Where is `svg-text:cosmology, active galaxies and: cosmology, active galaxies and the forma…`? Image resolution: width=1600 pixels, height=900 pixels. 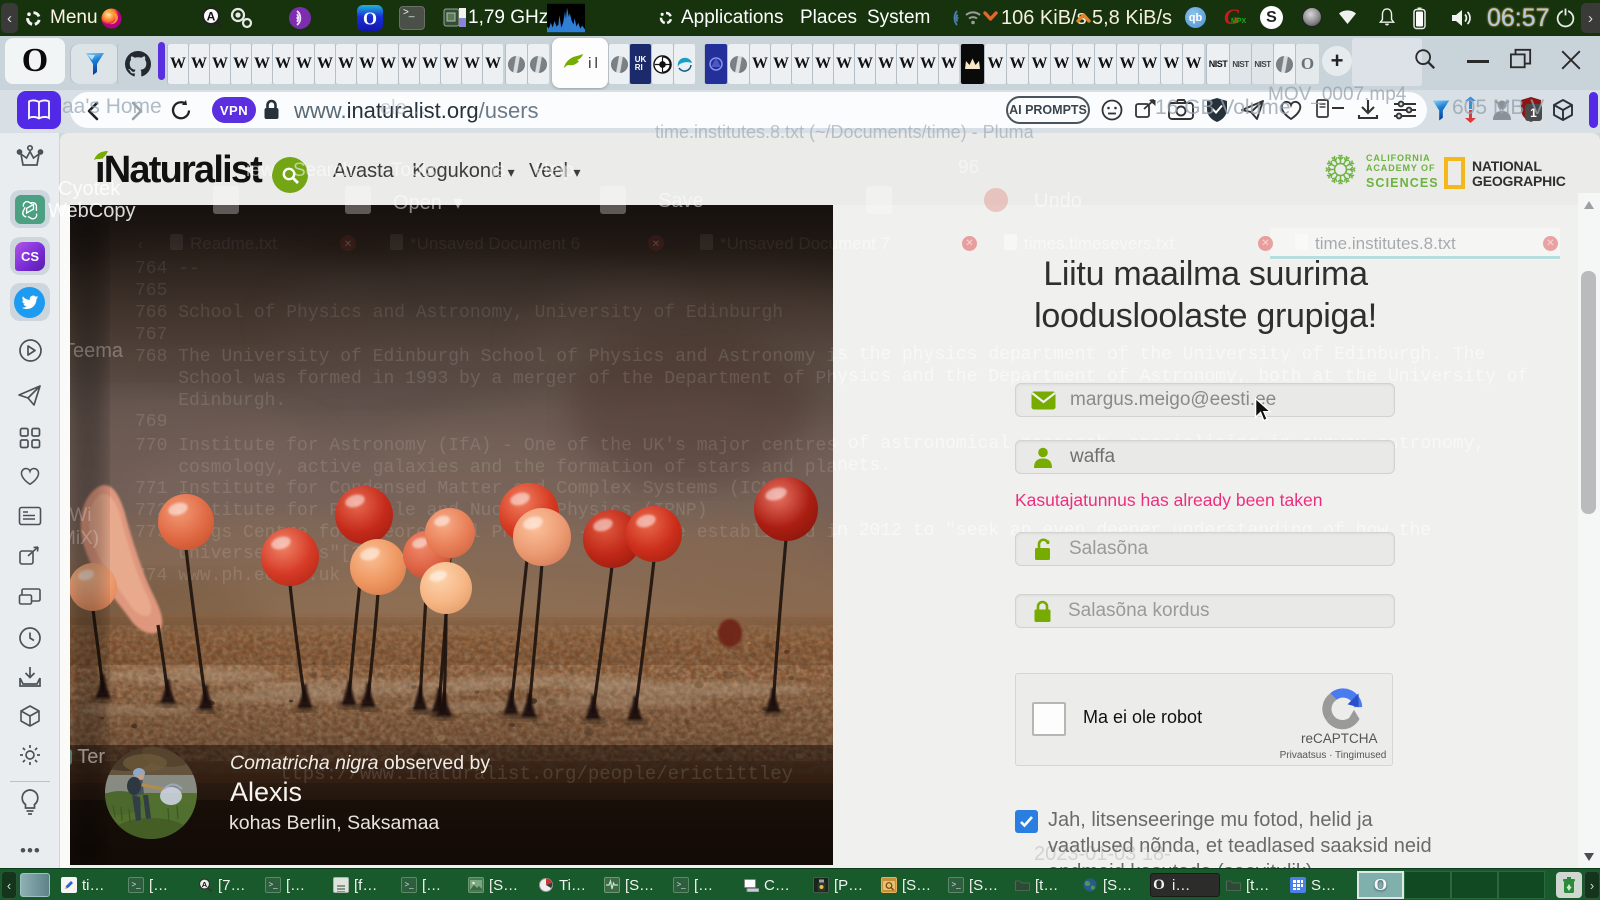 svg-text:cosmology, active galaxies and: cosmology, active galaxies and the forma… is located at coordinates (484, 468).